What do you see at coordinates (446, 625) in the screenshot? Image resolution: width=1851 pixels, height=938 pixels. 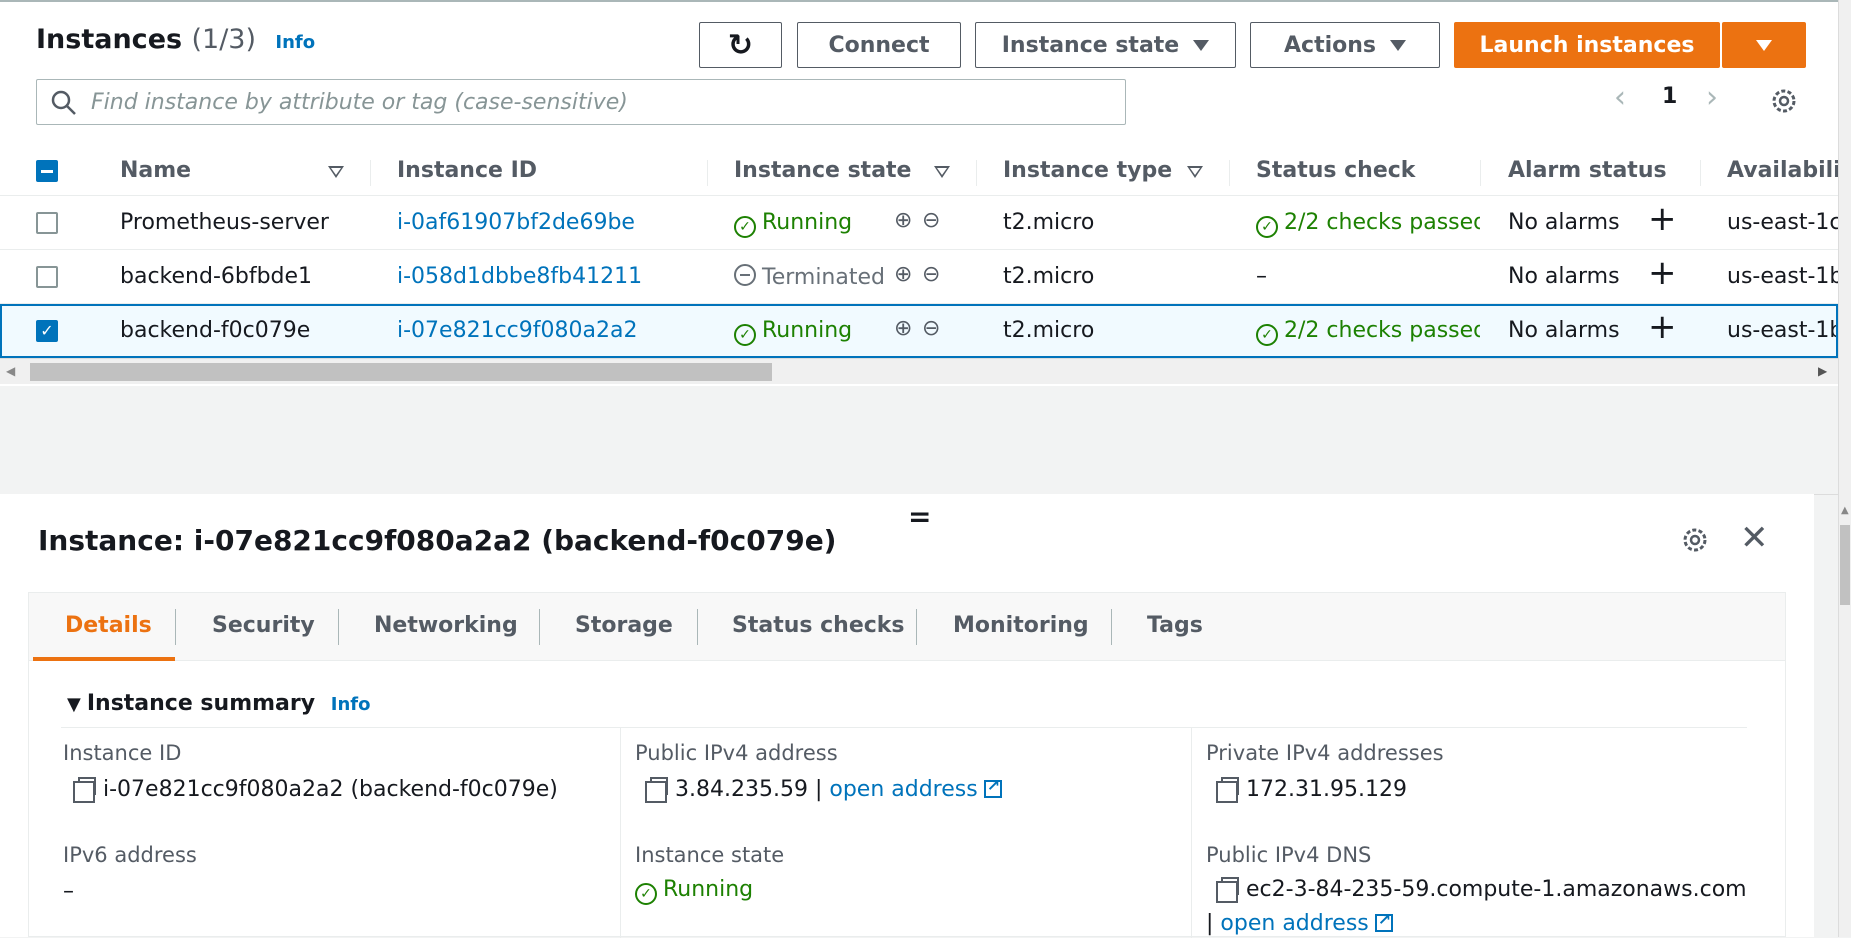 I see `tab-networking: Networking` at bounding box center [446, 625].